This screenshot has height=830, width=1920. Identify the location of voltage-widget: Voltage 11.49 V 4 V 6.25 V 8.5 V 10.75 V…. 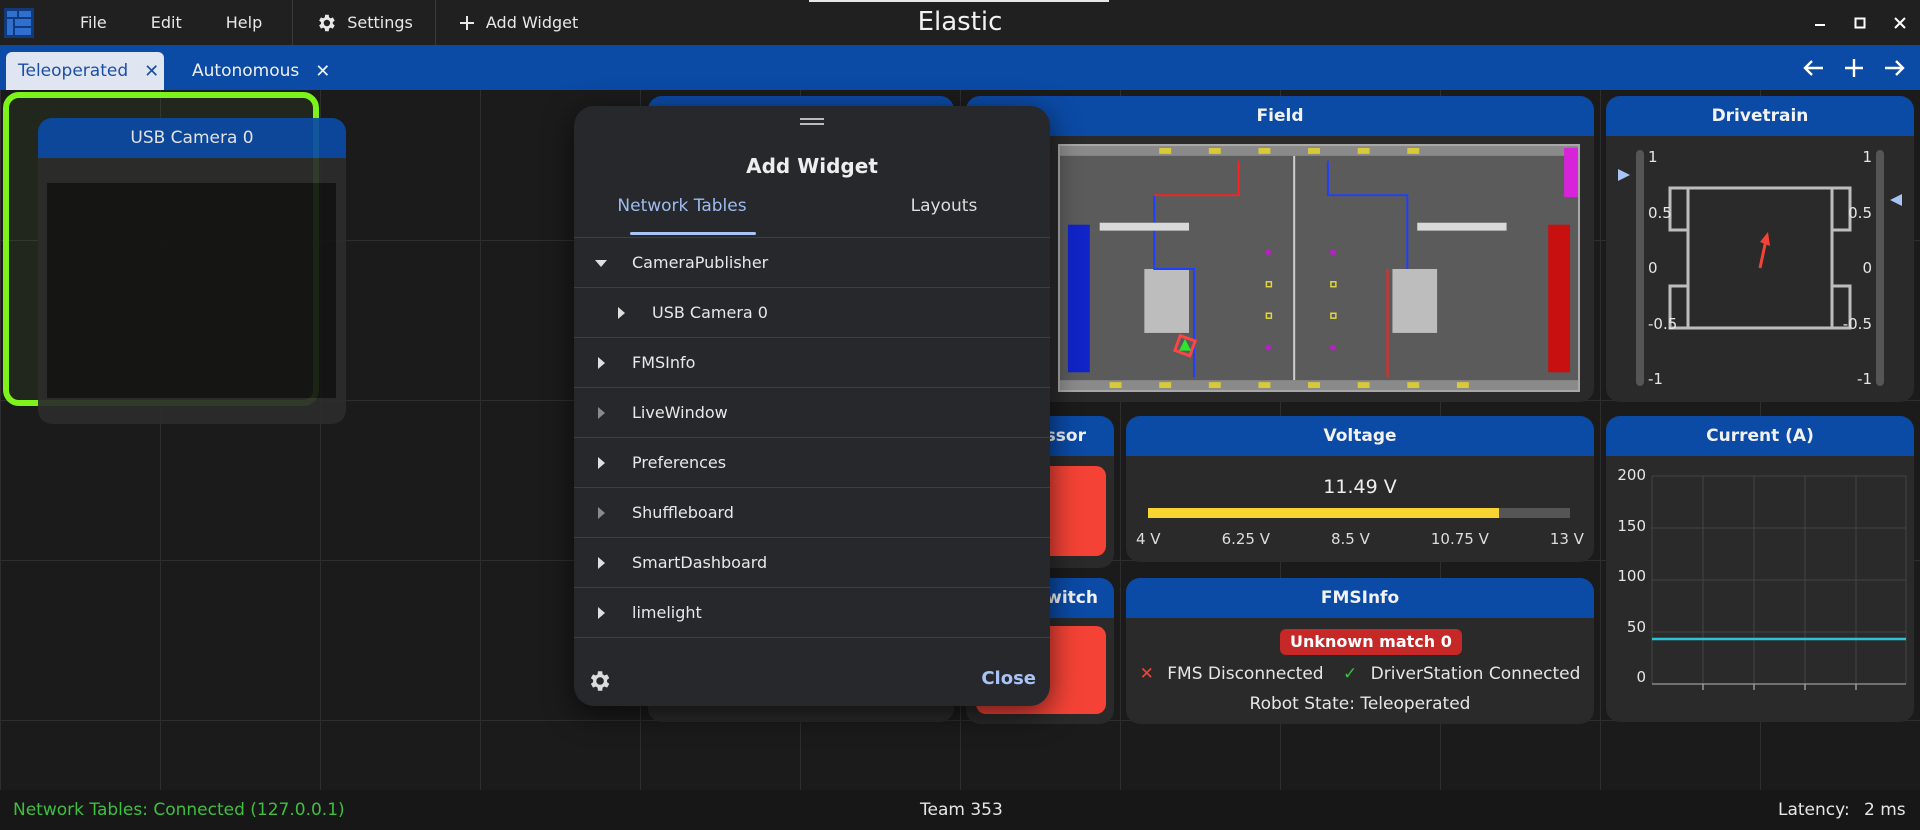
(1360, 489).